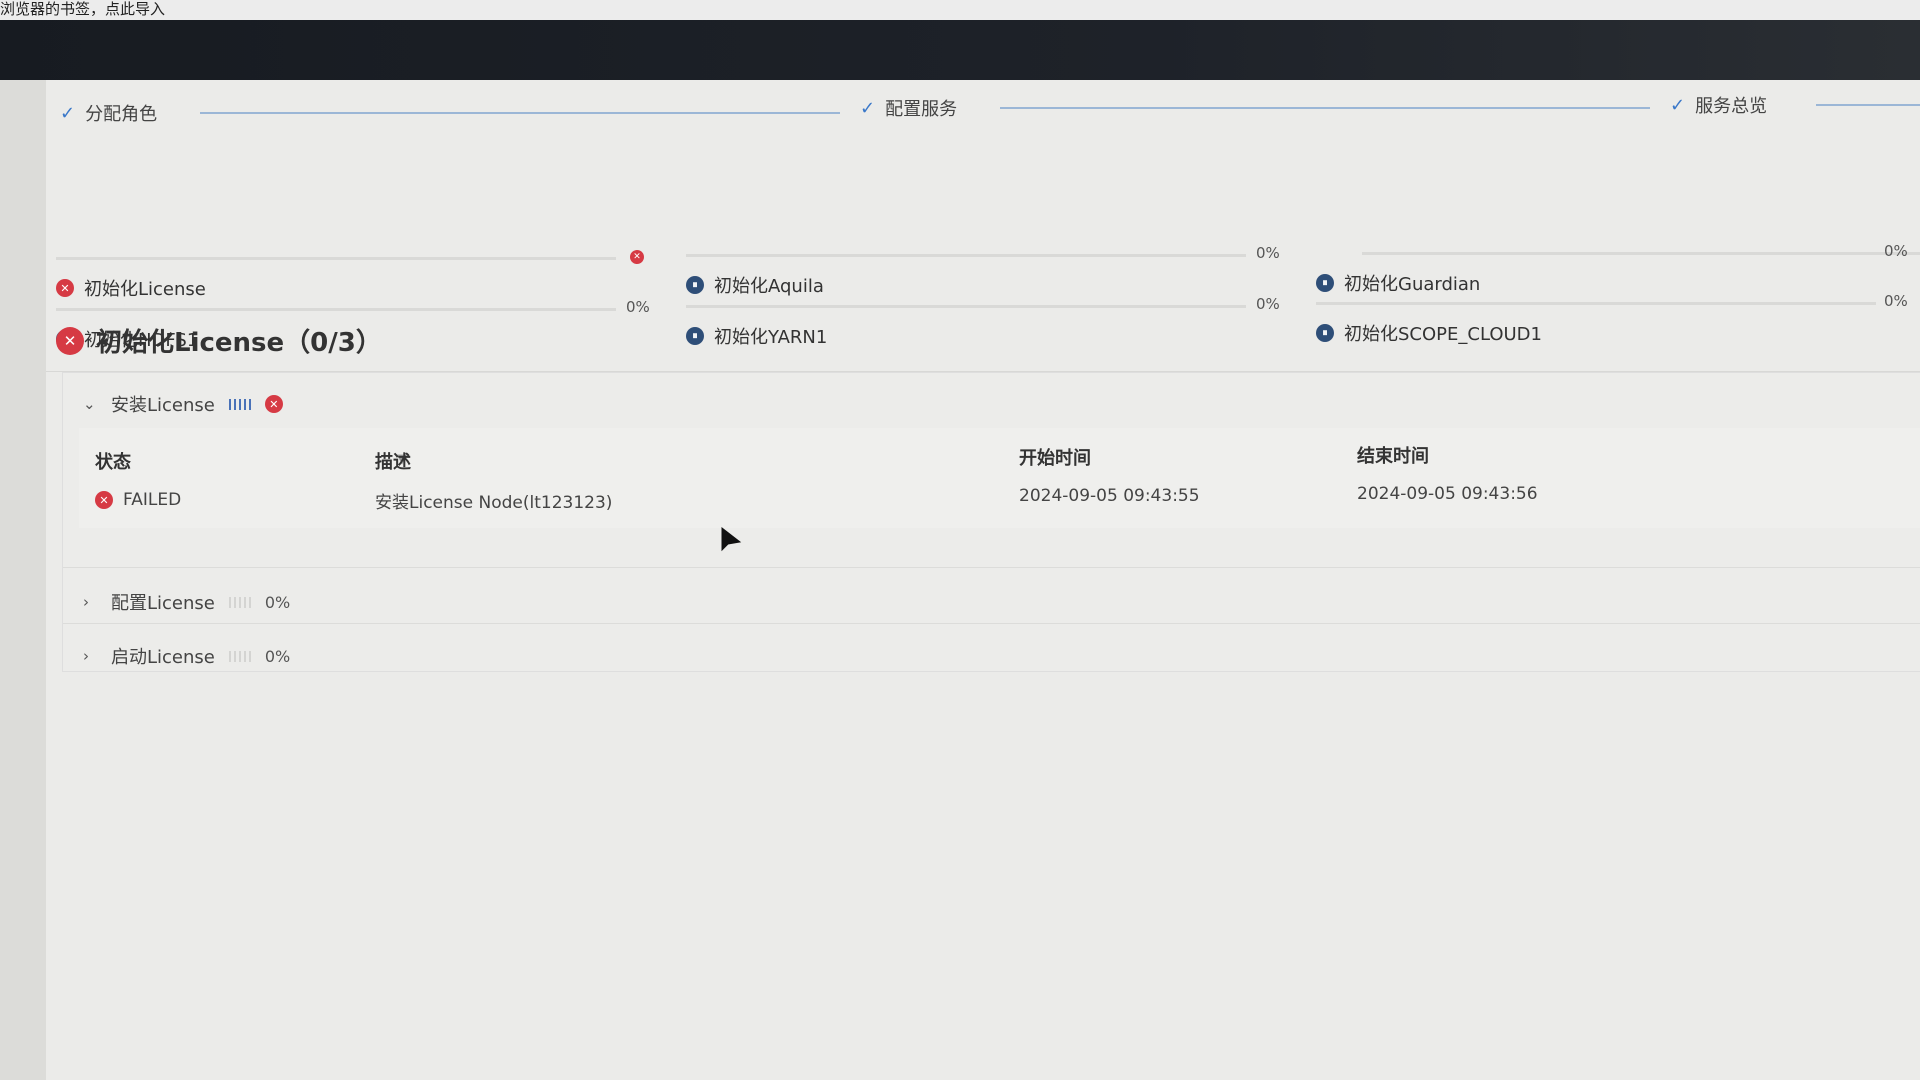 Image resolution: width=1920 pixels, height=1080 pixels. Describe the element at coordinates (494, 503) in the screenshot. I see `row-desc: 安装License Node(lt123123)` at that location.